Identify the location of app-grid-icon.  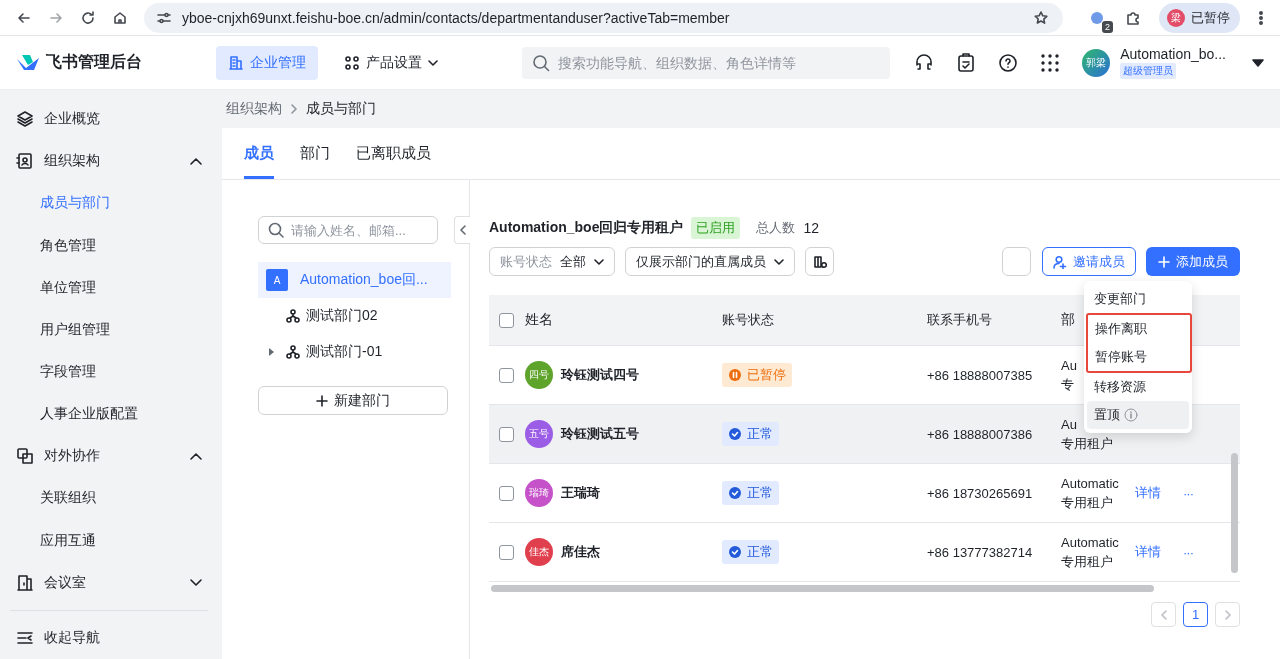
(1050, 62).